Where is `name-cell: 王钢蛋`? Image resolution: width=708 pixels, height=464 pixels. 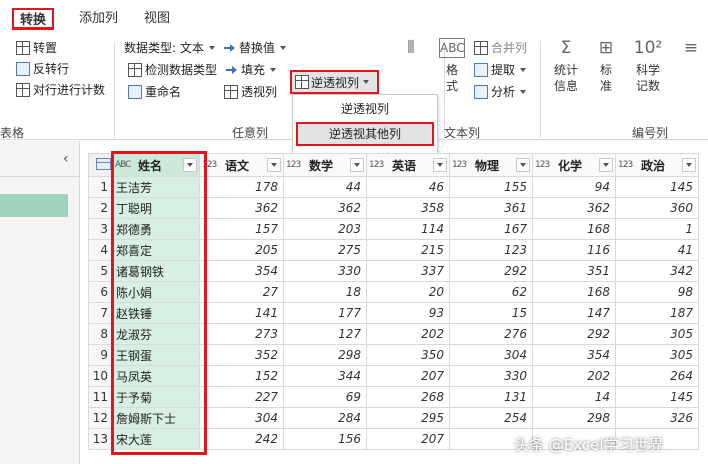
name-cell: 王钢蛋 is located at coordinates (156, 355).